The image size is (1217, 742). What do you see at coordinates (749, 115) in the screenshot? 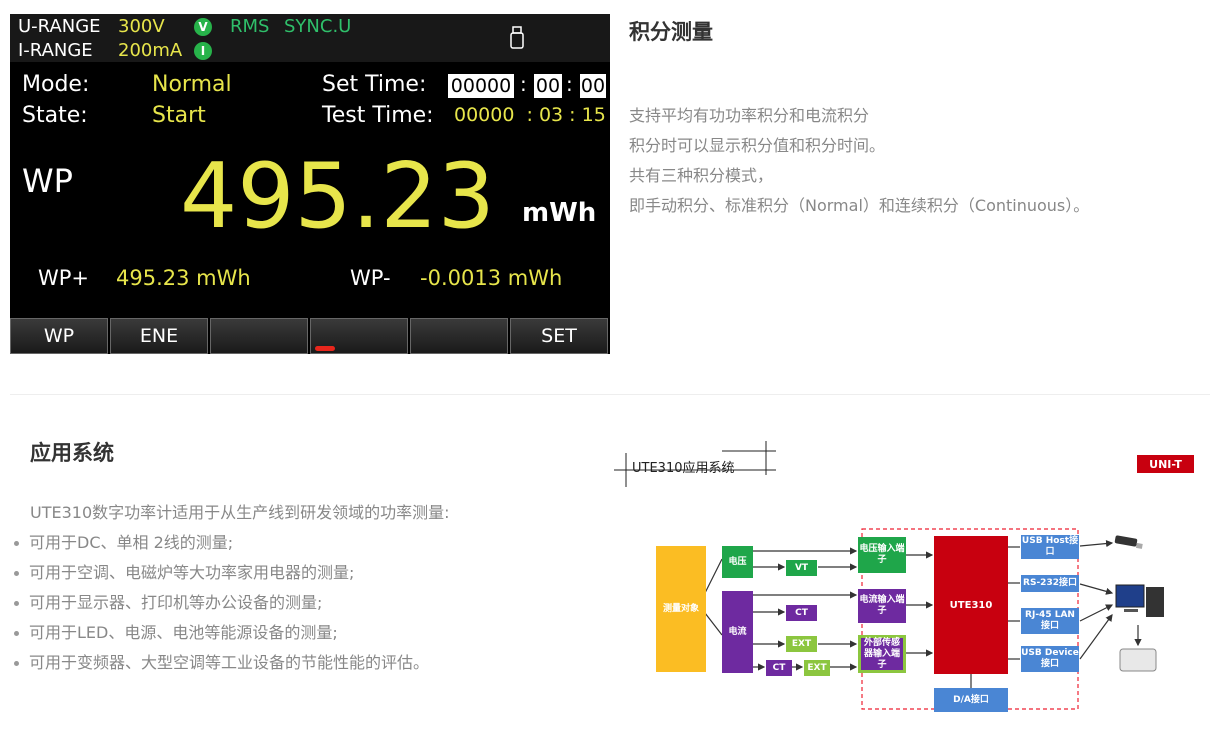
I see `integration-line-1: 支持平均有功功率积分和电流积分` at bounding box center [749, 115].